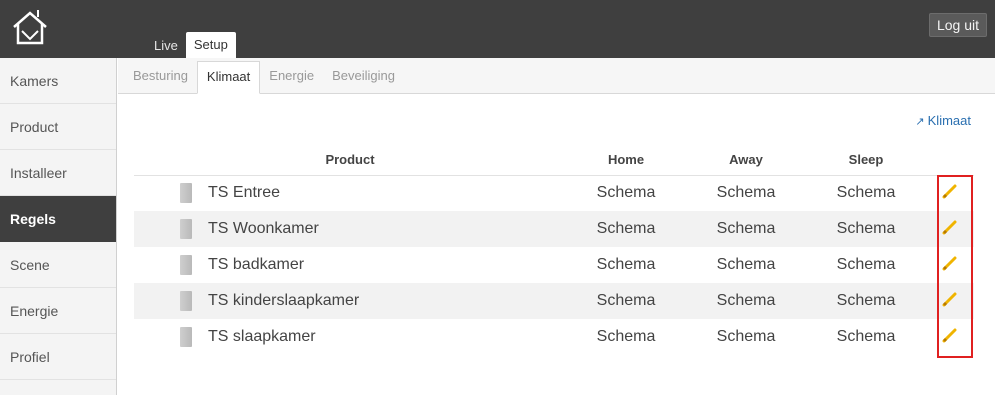  Describe the element at coordinates (30, 29) in the screenshot. I see `house-logo-icon` at that location.